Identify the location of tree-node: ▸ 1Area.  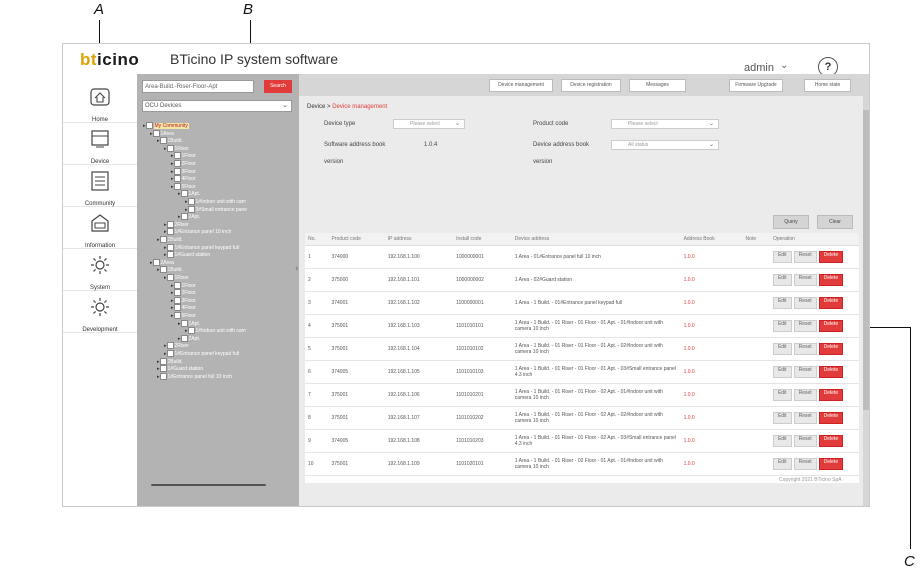
(162, 133).